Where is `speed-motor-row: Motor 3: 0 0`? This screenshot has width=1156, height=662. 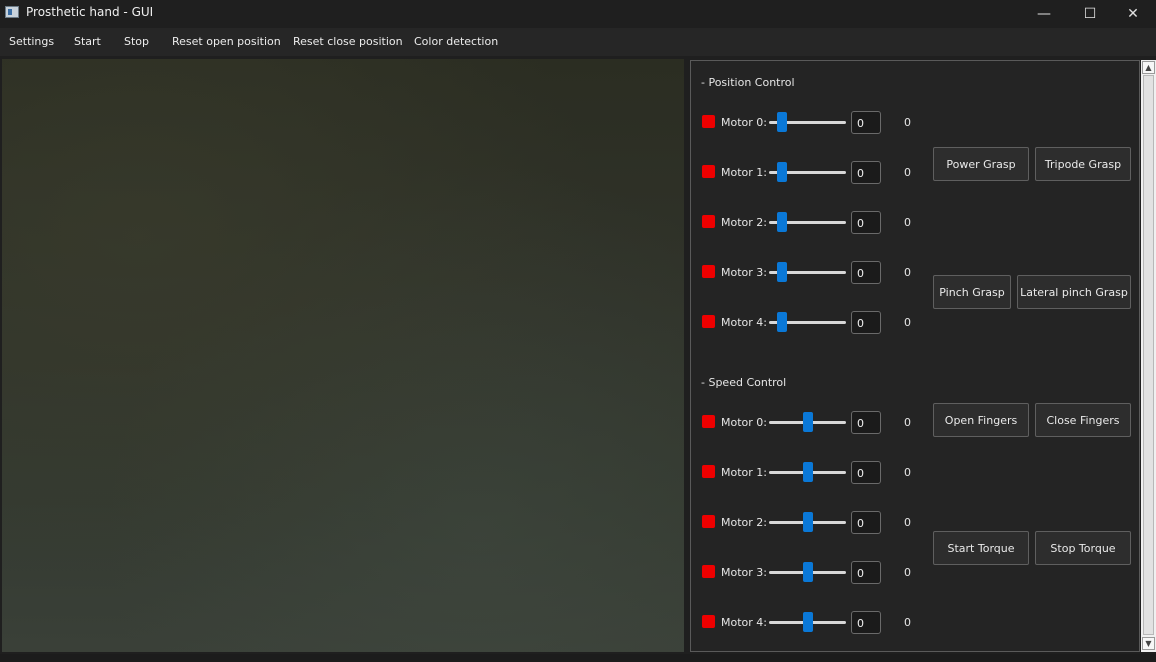
speed-motor-row: Motor 3: 0 0 is located at coordinates (811, 572).